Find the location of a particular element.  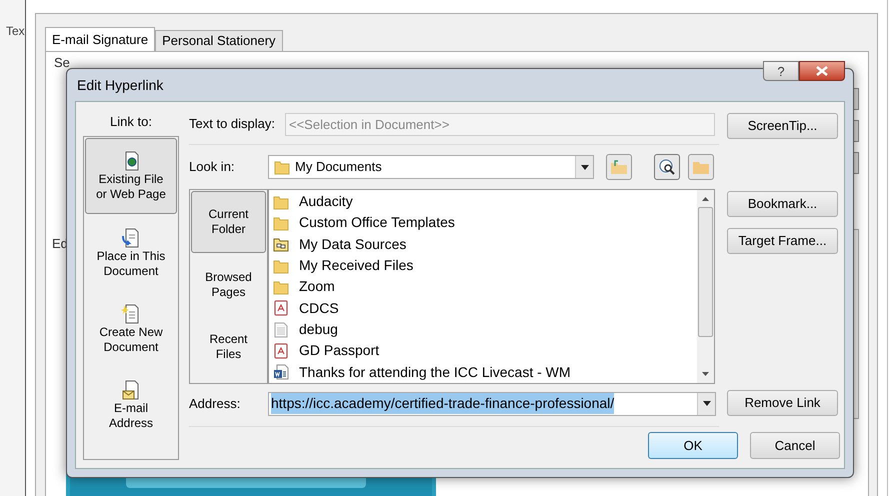

word-file-icon is located at coordinates (281, 372).